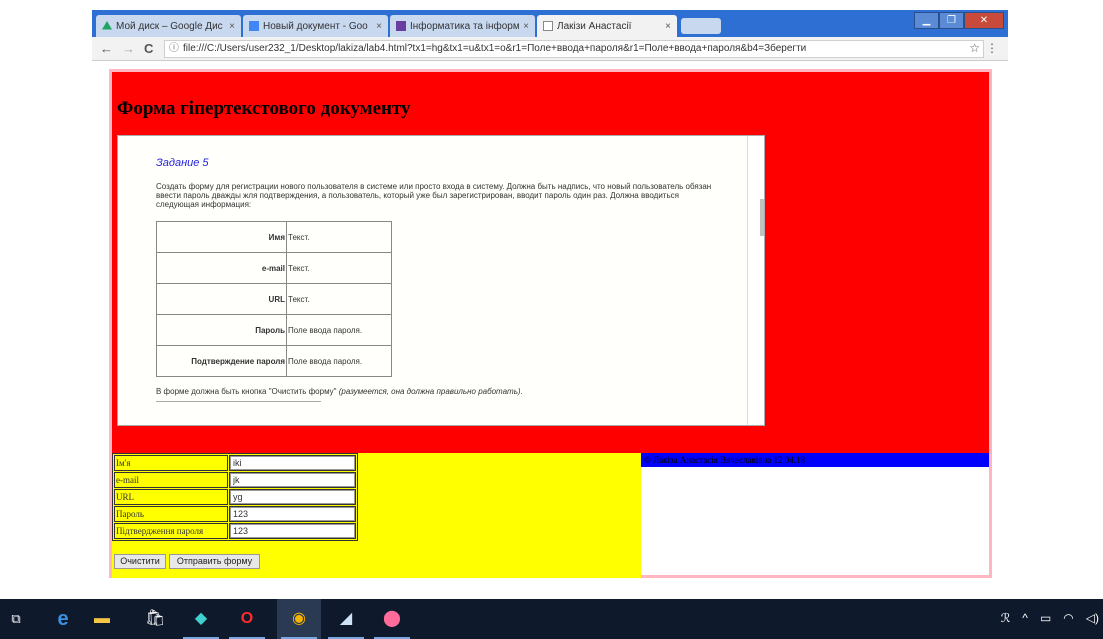  I want to click on window-controls: ▁ ❐ ✕, so click(959, 20).